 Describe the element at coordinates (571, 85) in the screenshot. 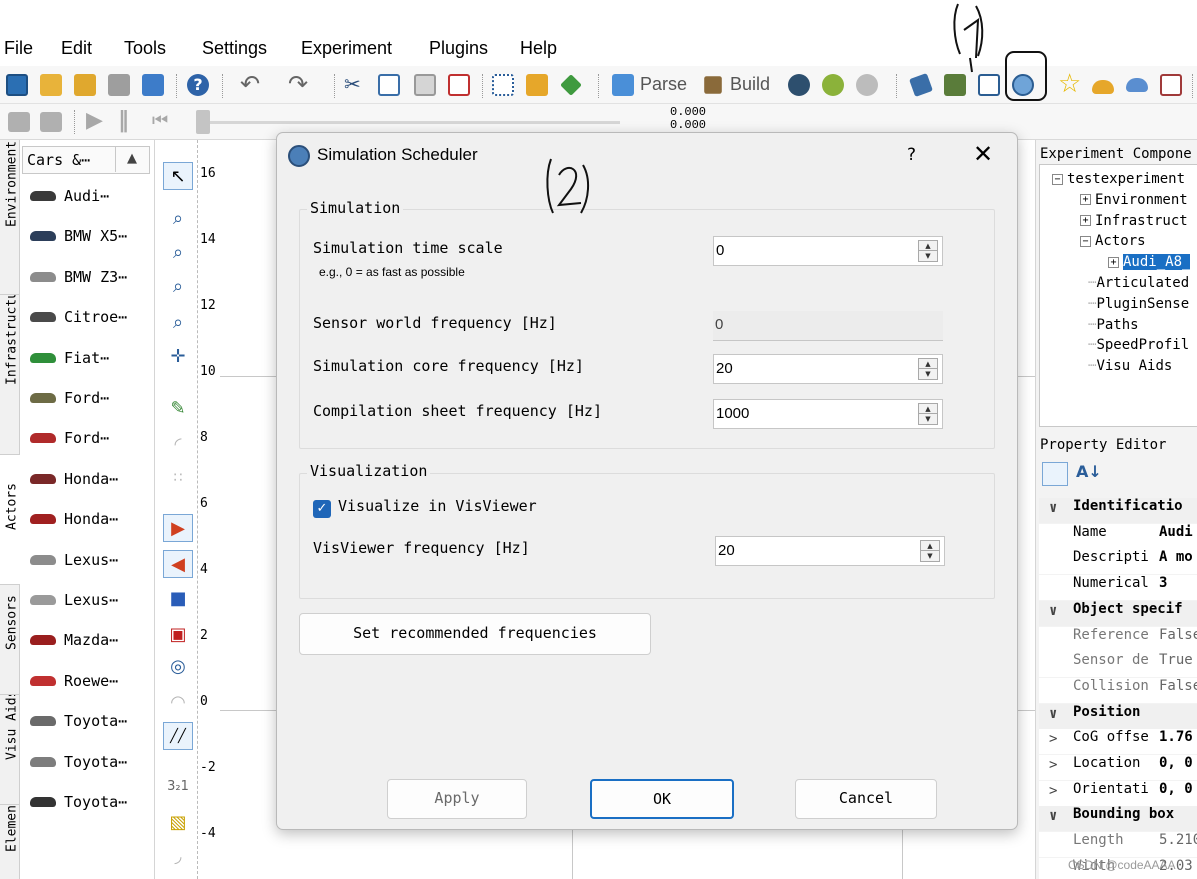

I see `edit-pencil-icon` at that location.